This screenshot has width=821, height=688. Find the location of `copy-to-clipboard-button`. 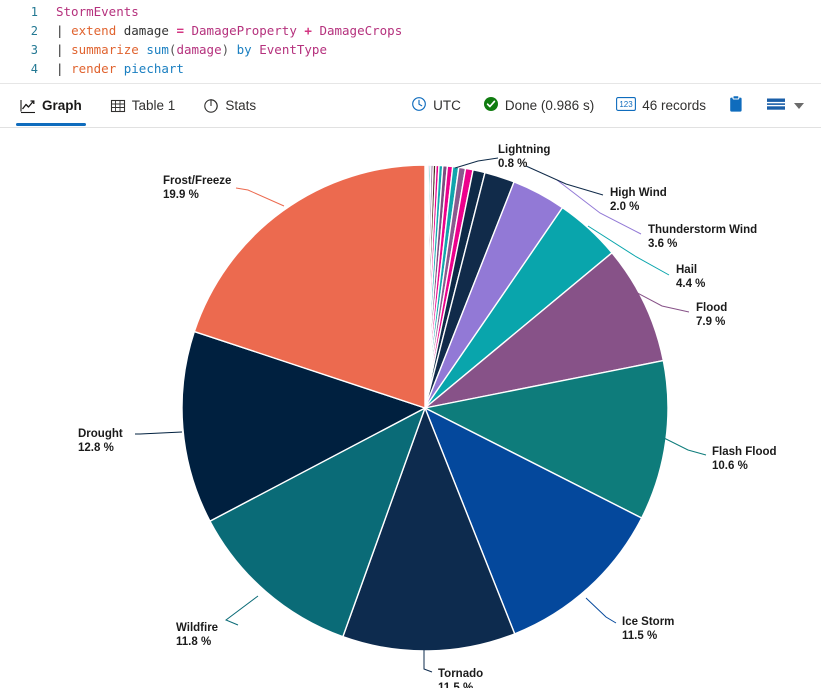

copy-to-clipboard-button is located at coordinates (736, 105).